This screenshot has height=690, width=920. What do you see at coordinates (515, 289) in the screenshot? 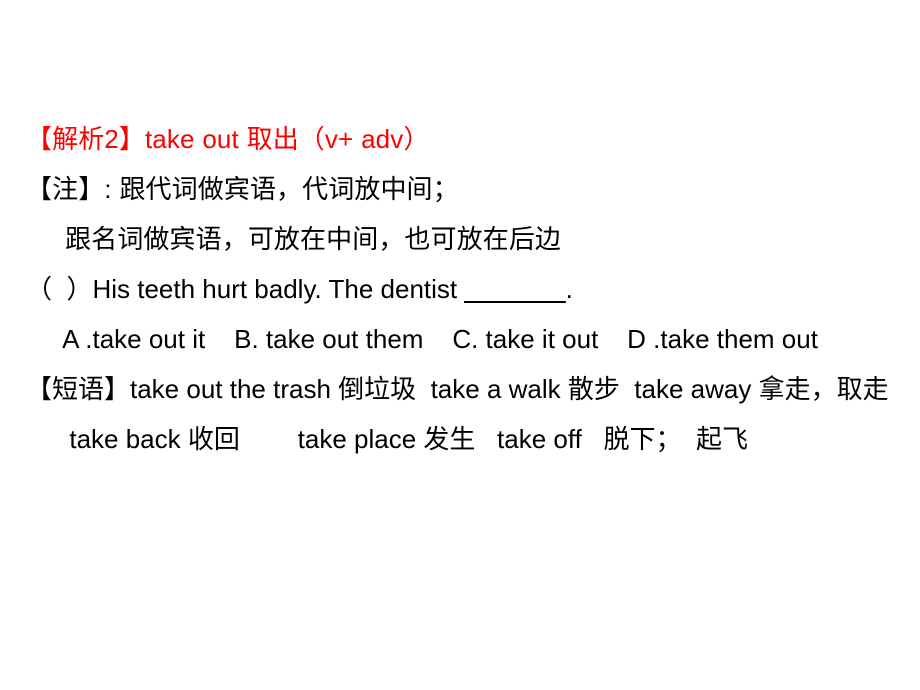
I see `answer-blank: _______` at bounding box center [515, 289].